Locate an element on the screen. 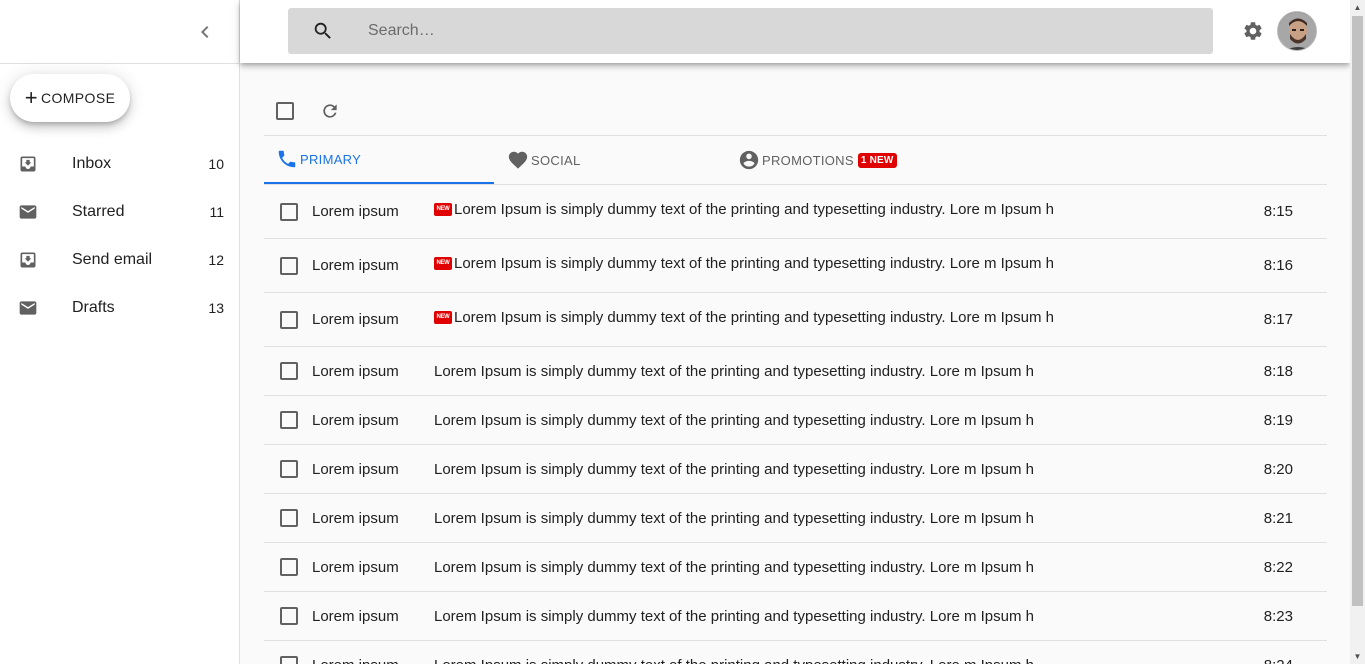 This screenshot has width=1365, height=664. sidebar-item-count: 11 is located at coordinates (216, 212).